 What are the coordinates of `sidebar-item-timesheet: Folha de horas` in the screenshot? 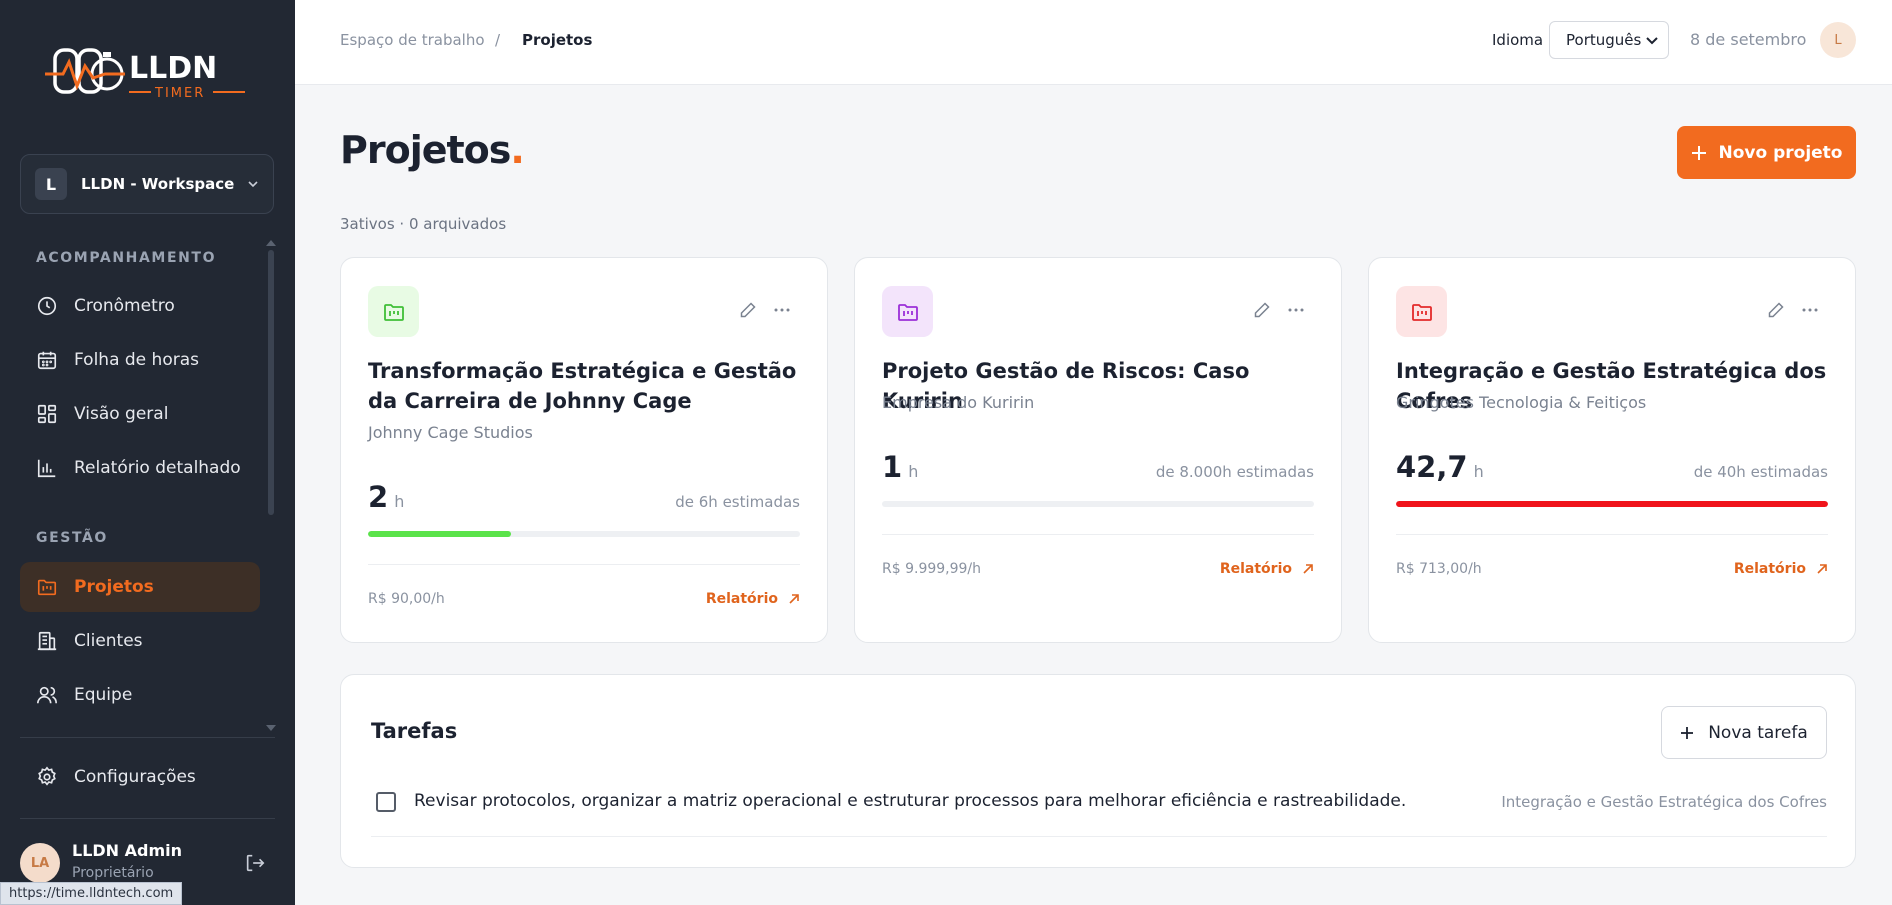 It's located at (140, 360).